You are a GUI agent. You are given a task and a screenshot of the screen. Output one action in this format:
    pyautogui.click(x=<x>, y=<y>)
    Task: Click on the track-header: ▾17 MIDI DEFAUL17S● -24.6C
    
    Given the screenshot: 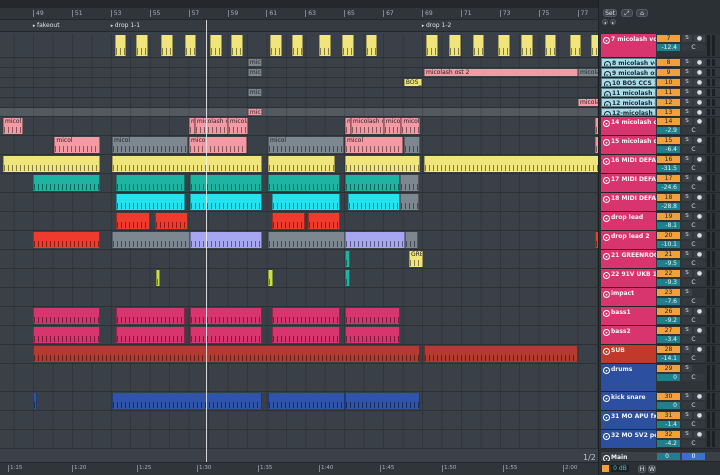 What is the action you would take?
    pyautogui.click(x=660, y=183)
    